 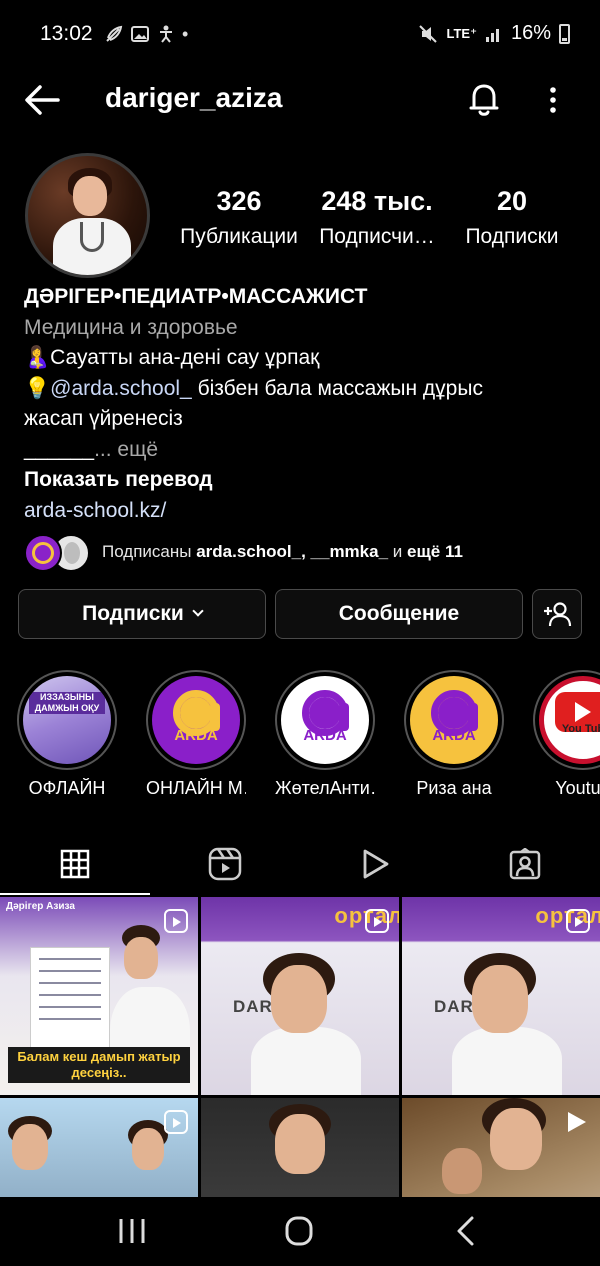 I want to click on arda-logo-icon, so click(x=43, y=553).